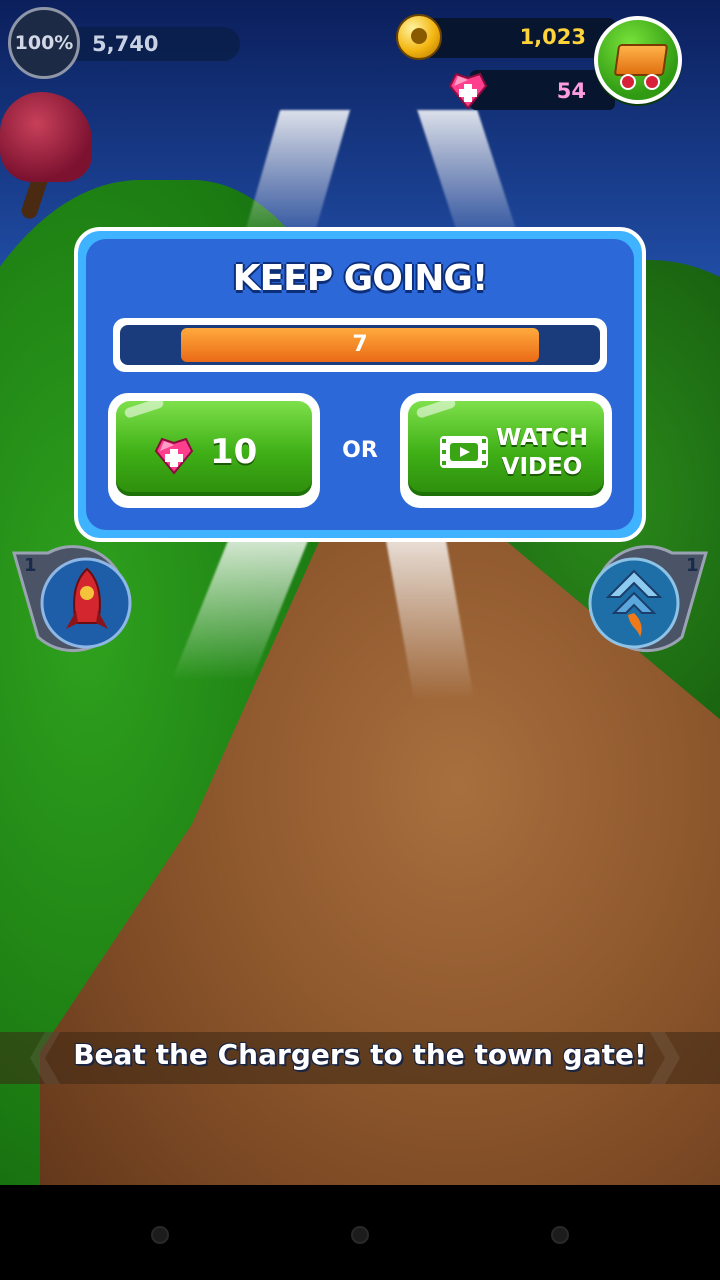  What do you see at coordinates (692, 565) in the screenshot?
I see `boost-count: 1` at bounding box center [692, 565].